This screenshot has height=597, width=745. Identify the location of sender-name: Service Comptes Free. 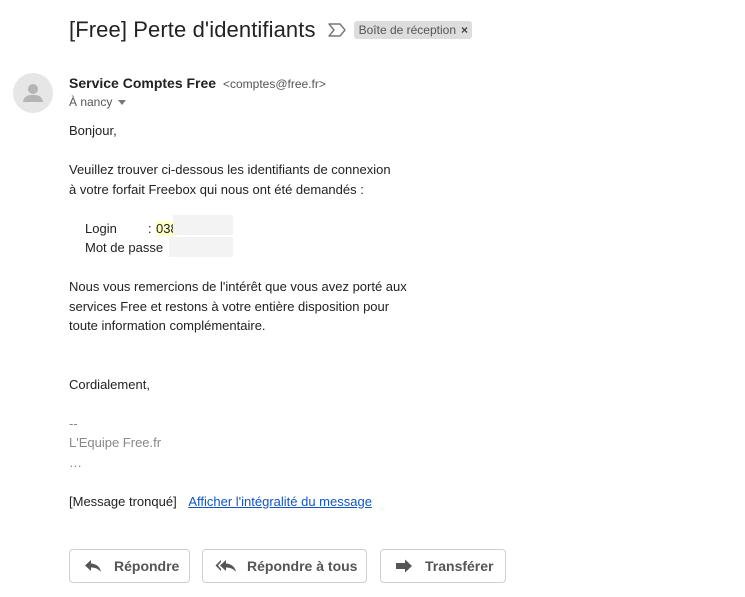
(142, 83).